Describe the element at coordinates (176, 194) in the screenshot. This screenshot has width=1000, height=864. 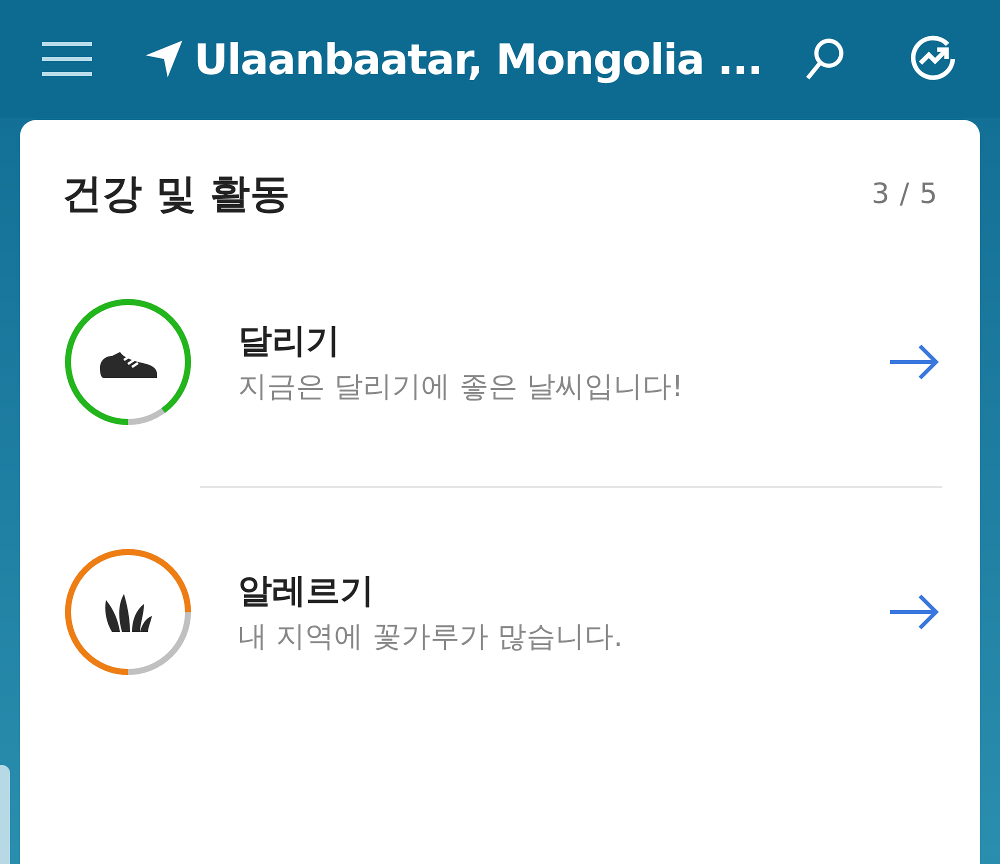
I see `card-title: 건강 및 활동` at that location.